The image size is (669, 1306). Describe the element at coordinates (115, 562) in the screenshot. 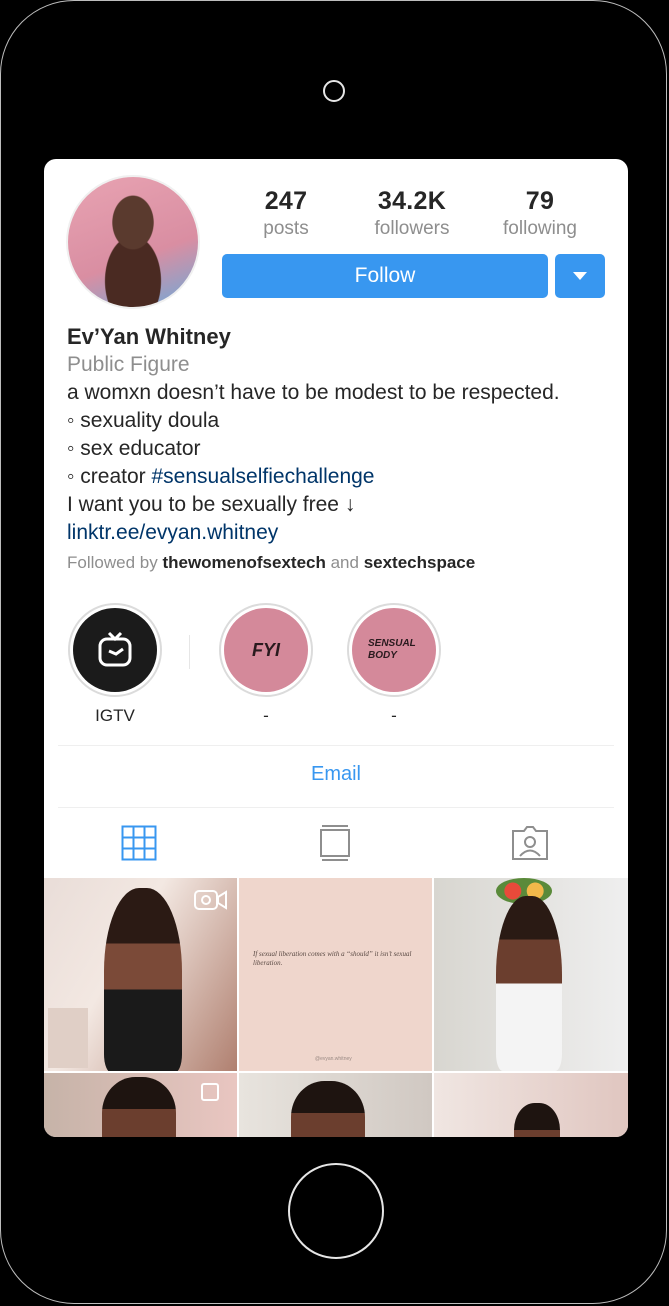

I see `followed-by-prefix: Followed by` at that location.